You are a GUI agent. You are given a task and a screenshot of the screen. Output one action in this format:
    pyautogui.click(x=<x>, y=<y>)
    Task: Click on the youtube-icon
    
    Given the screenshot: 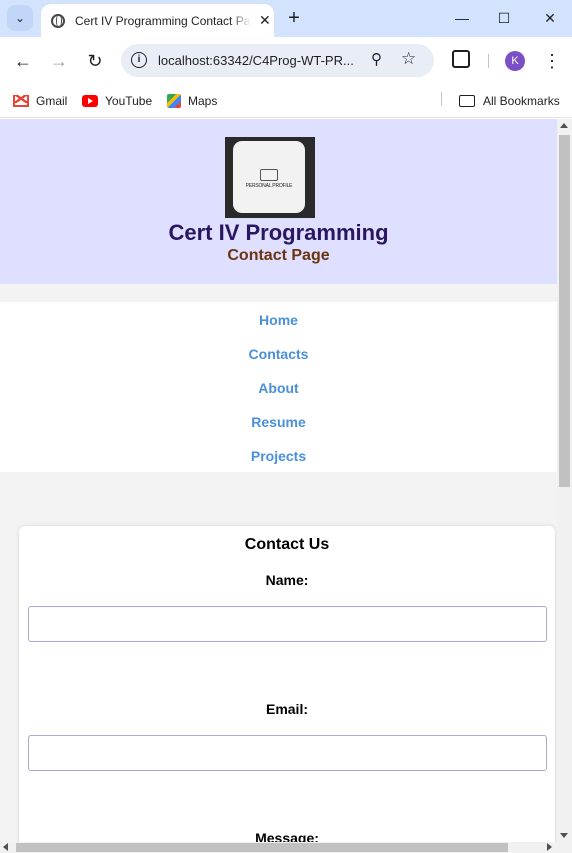 What is the action you would take?
    pyautogui.click(x=90, y=101)
    